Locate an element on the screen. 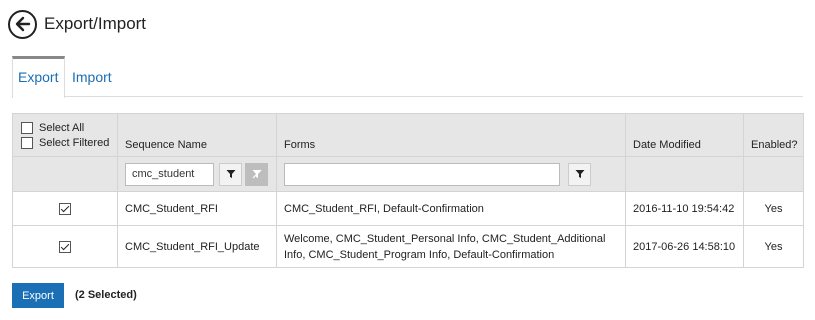  filter-cell-forms is located at coordinates (451, 174).